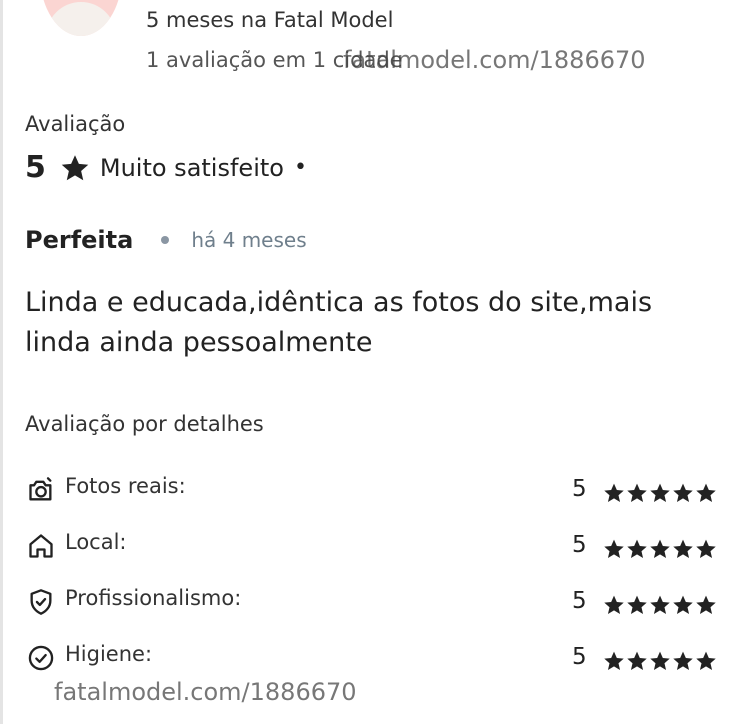  I want to click on review-header: Perfeita há 4 meses, so click(166, 240).